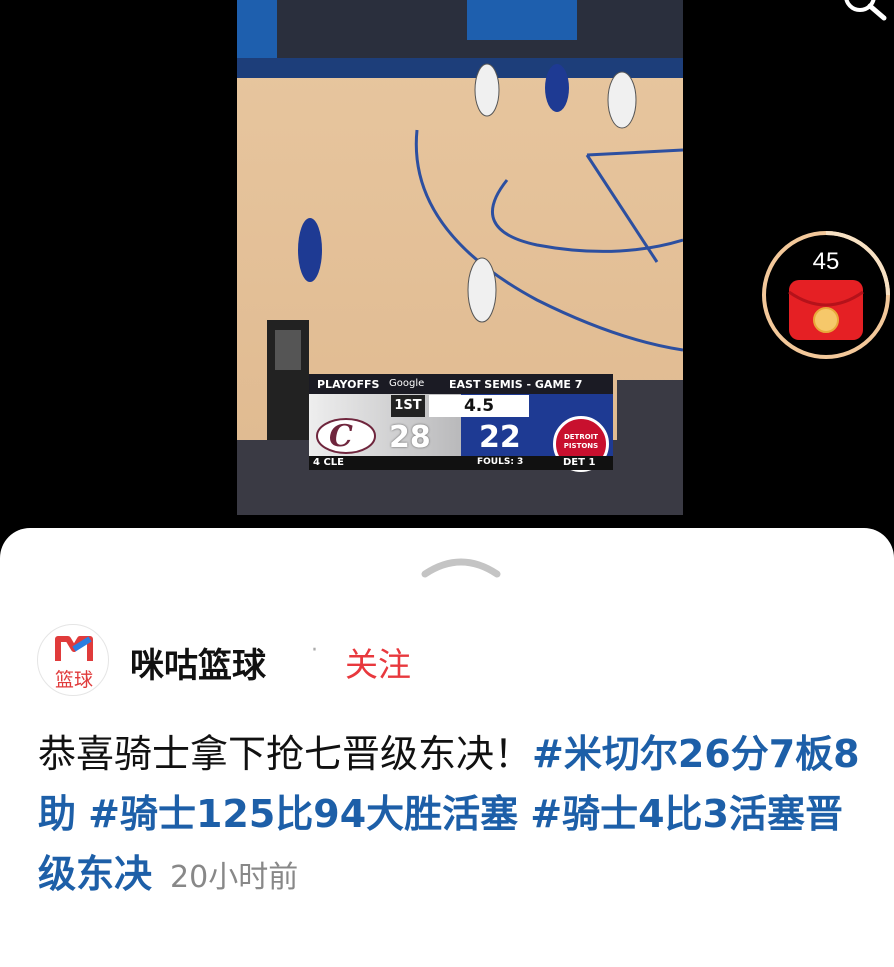  What do you see at coordinates (73, 680) in the screenshot?
I see `avatar-label: 篮球` at bounding box center [73, 680].